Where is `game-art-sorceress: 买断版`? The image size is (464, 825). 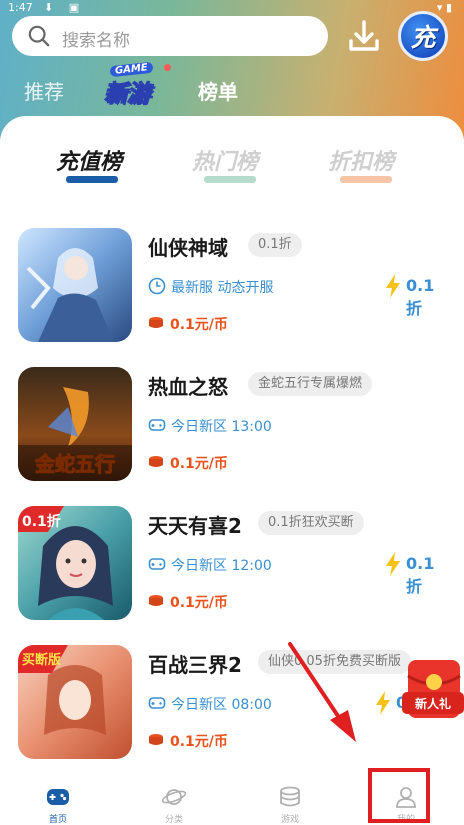
game-art-sorceress: 买断版 is located at coordinates (75, 702).